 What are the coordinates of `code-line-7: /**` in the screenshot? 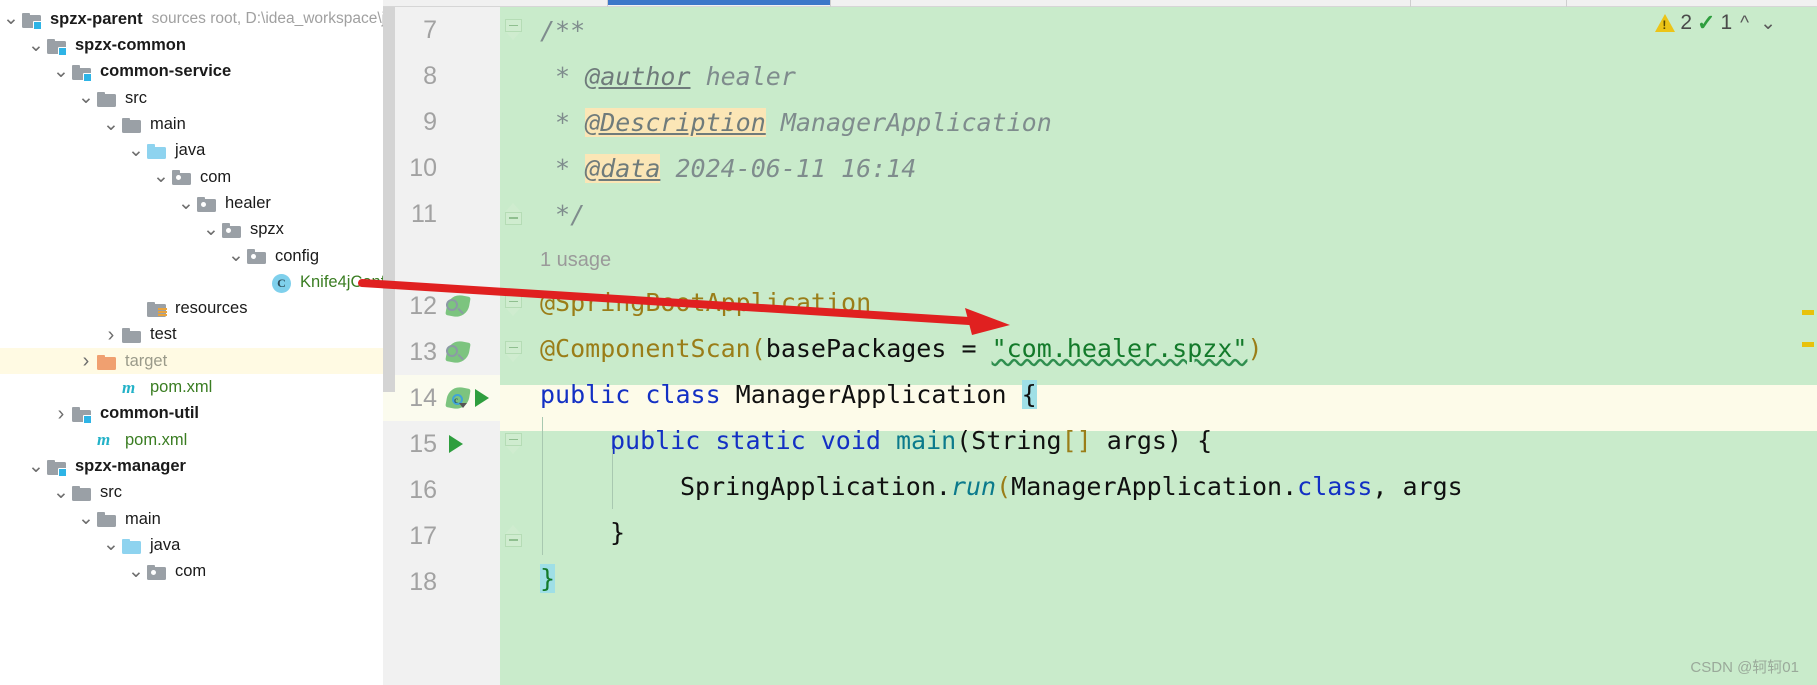 It's located at (1171, 30).